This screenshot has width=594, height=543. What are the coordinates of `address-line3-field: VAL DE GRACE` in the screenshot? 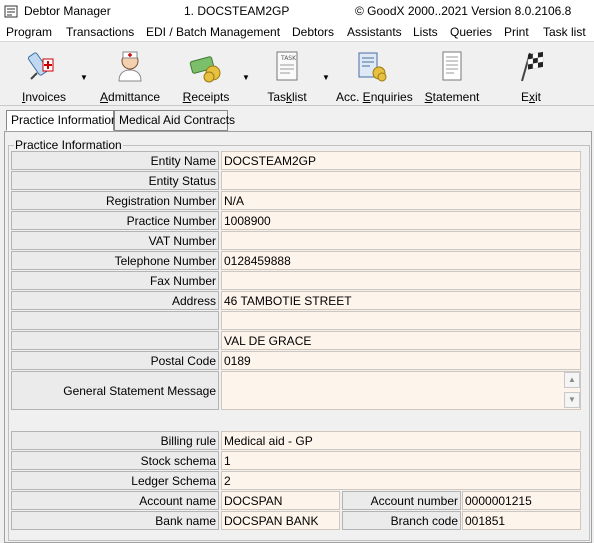 It's located at (401, 340).